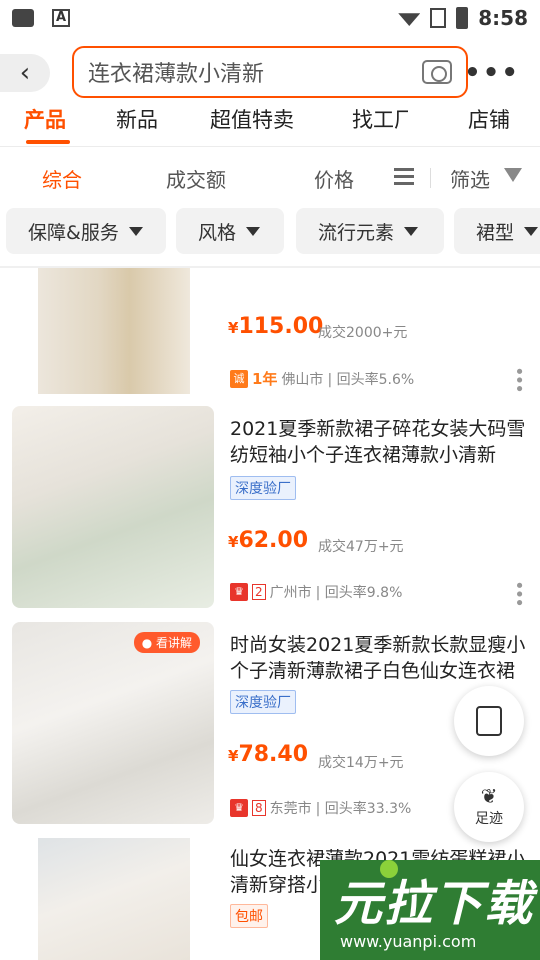  What do you see at coordinates (371, 379) in the screenshot?
I see `repurchase-rate: | 回头率5.6%` at bounding box center [371, 379].